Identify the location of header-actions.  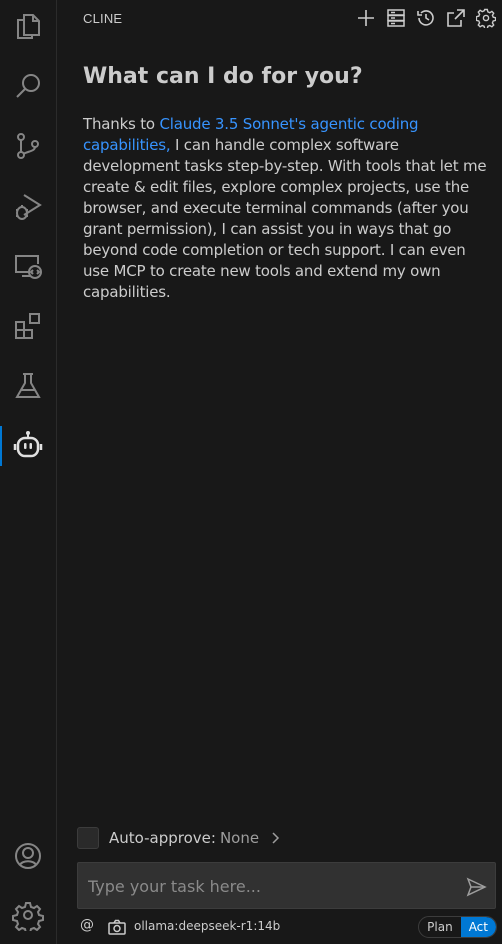
(426, 18).